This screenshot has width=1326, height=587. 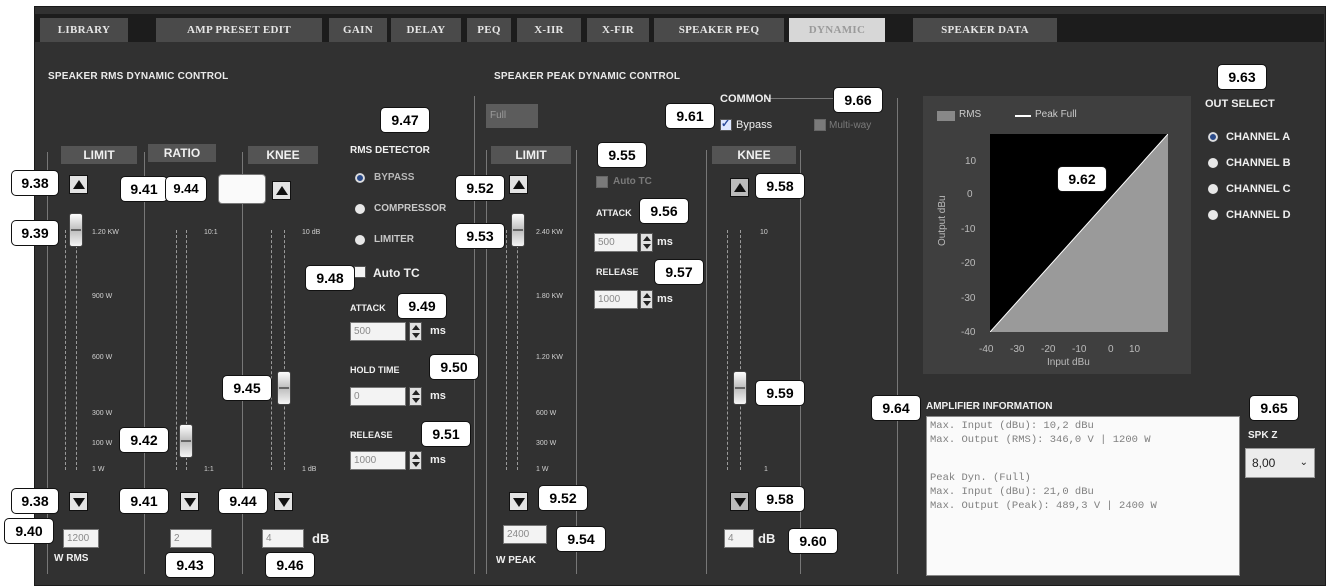 I want to click on rms-detector-limiter-radio, so click(x=360, y=240).